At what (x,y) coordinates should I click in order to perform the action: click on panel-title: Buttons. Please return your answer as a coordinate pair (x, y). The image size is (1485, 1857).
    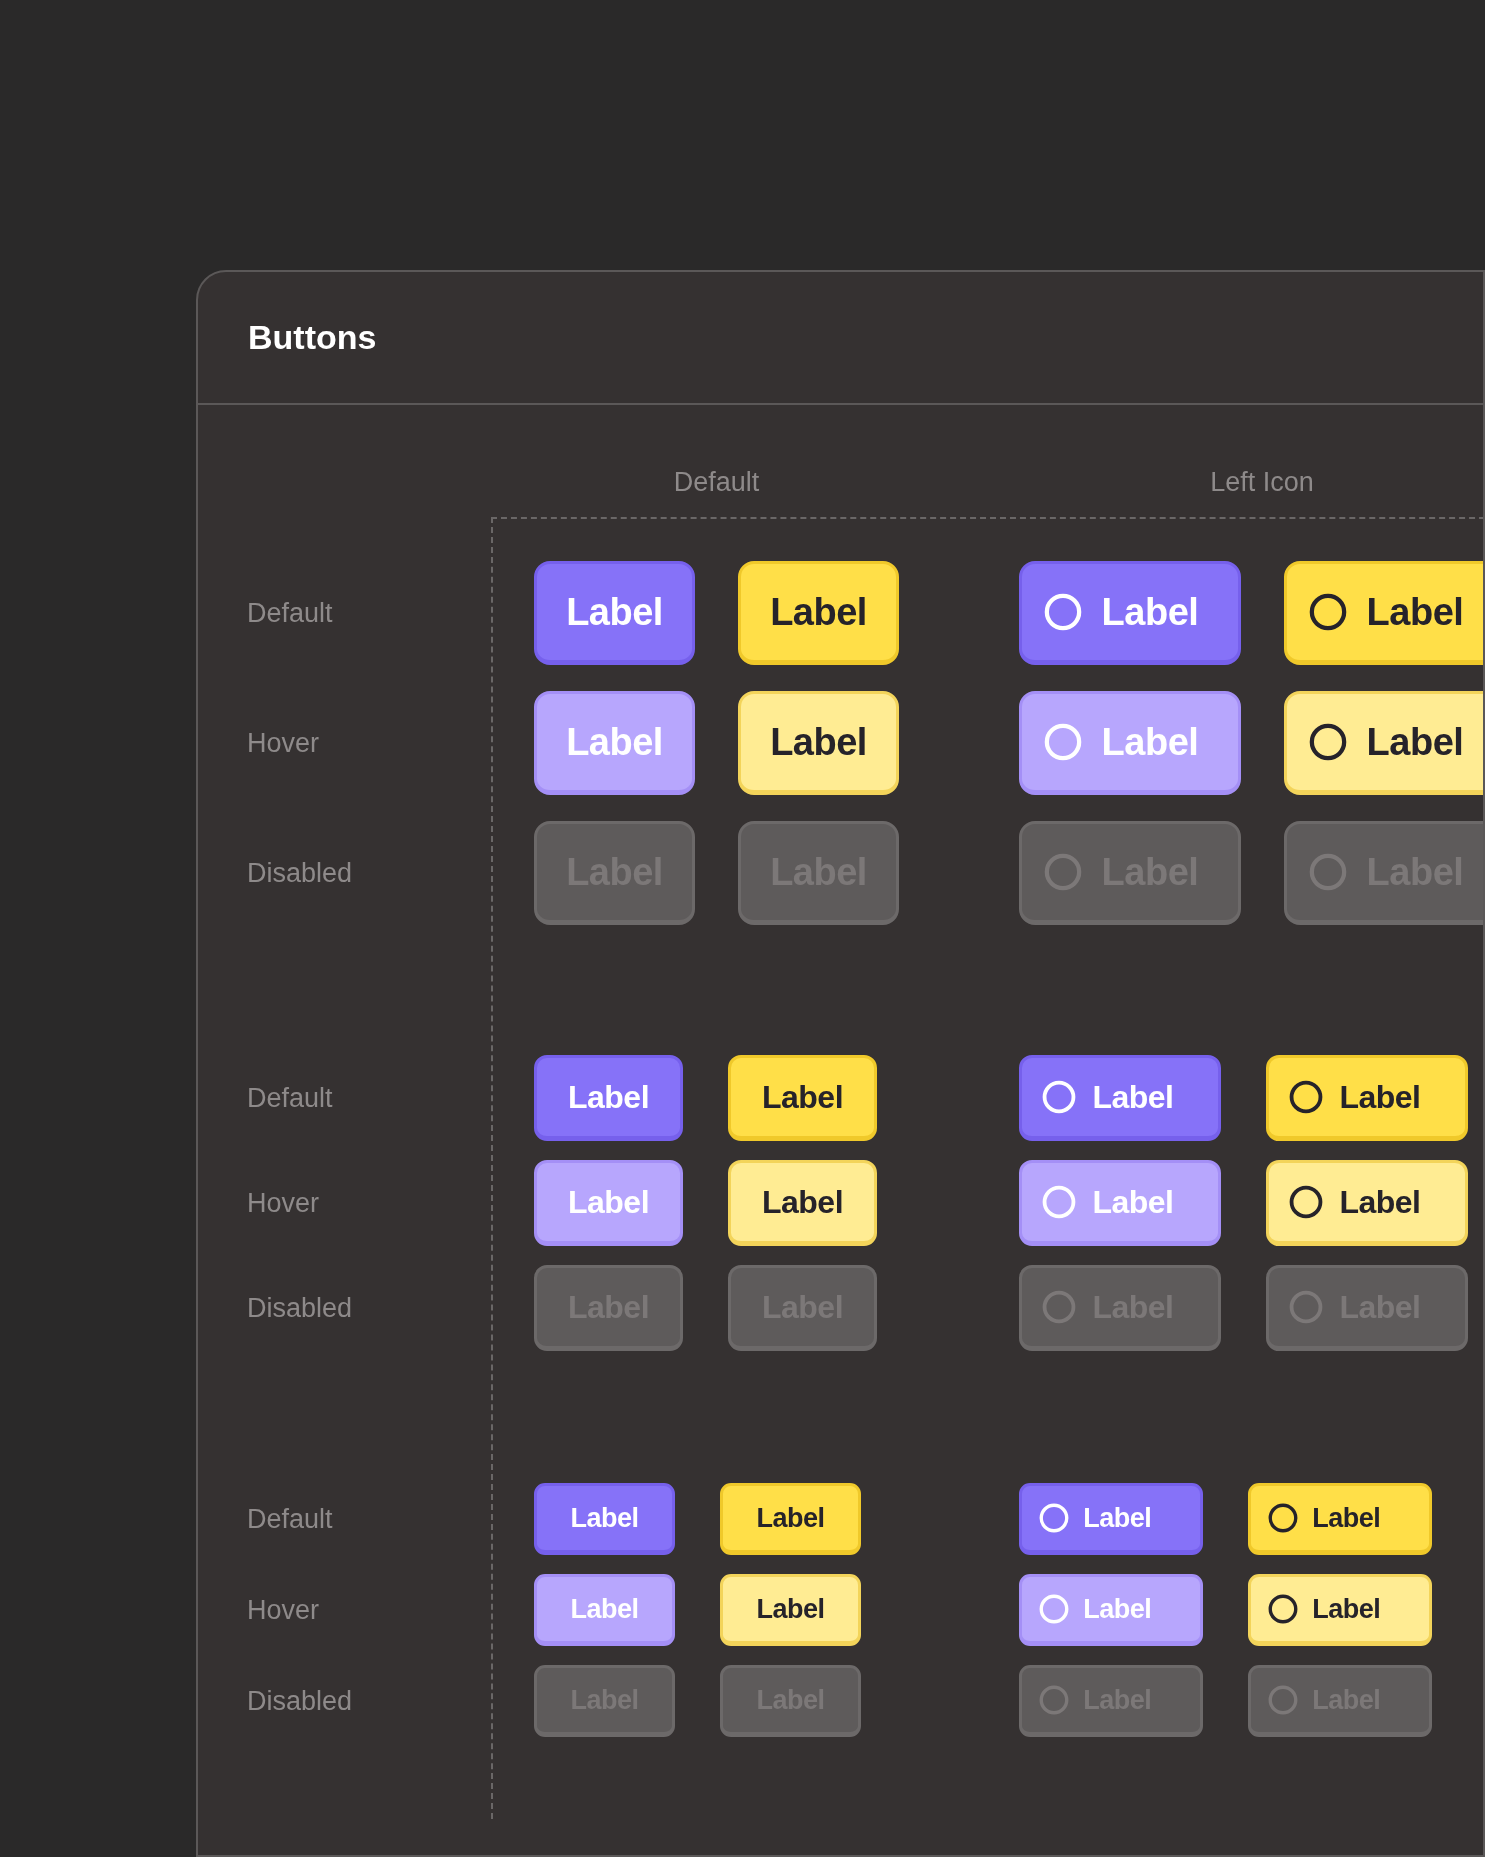
    Looking at the image, I should click on (312, 337).